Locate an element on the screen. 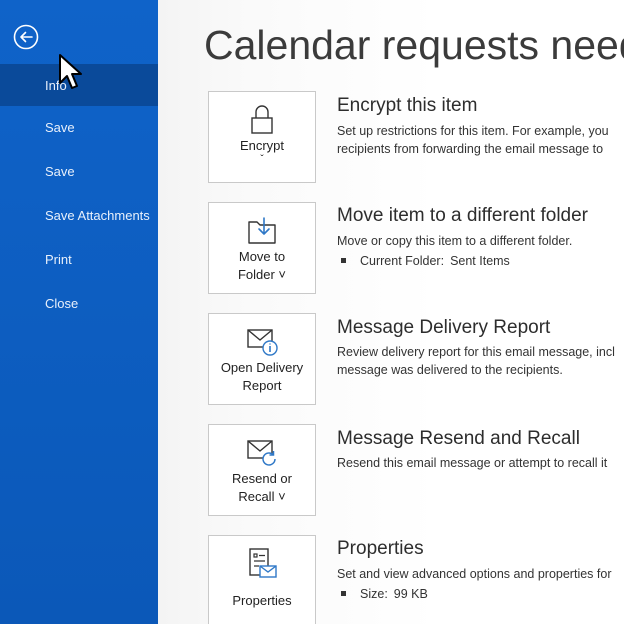 Image resolution: width=624 pixels, height=624 pixels. move-label-2: Folder ˅ is located at coordinates (262, 274).